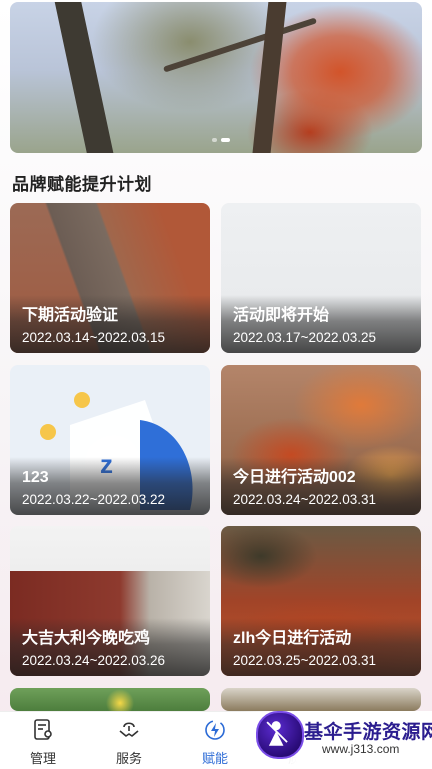 This screenshot has height=769, width=432. I want to click on activity-card: 大吉大利今晚吃鸡 2022.03.24~2022.03.26, so click(110, 601).